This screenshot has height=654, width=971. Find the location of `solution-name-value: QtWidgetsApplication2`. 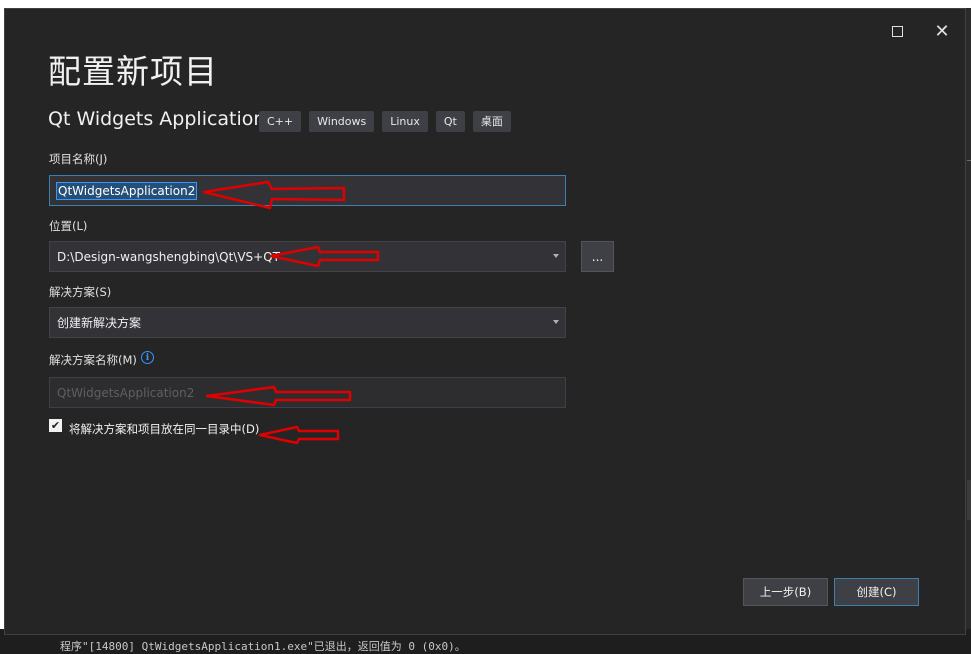

solution-name-value: QtWidgetsApplication2 is located at coordinates (126, 392).